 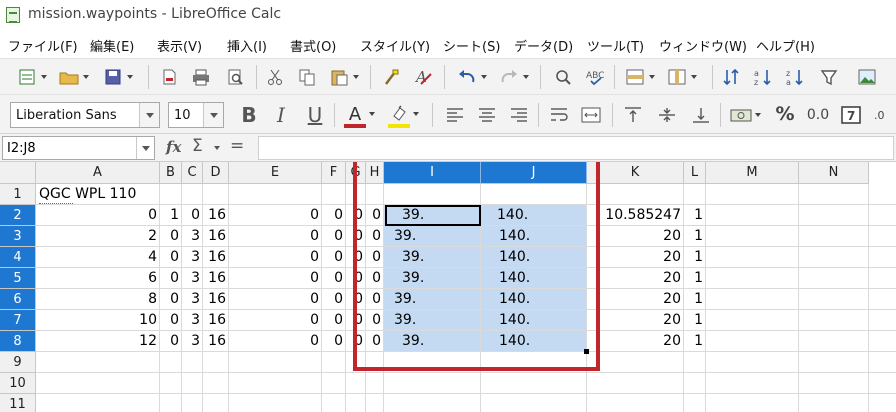 What do you see at coordinates (403, 114) in the screenshot?
I see `highlight-color-button` at bounding box center [403, 114].